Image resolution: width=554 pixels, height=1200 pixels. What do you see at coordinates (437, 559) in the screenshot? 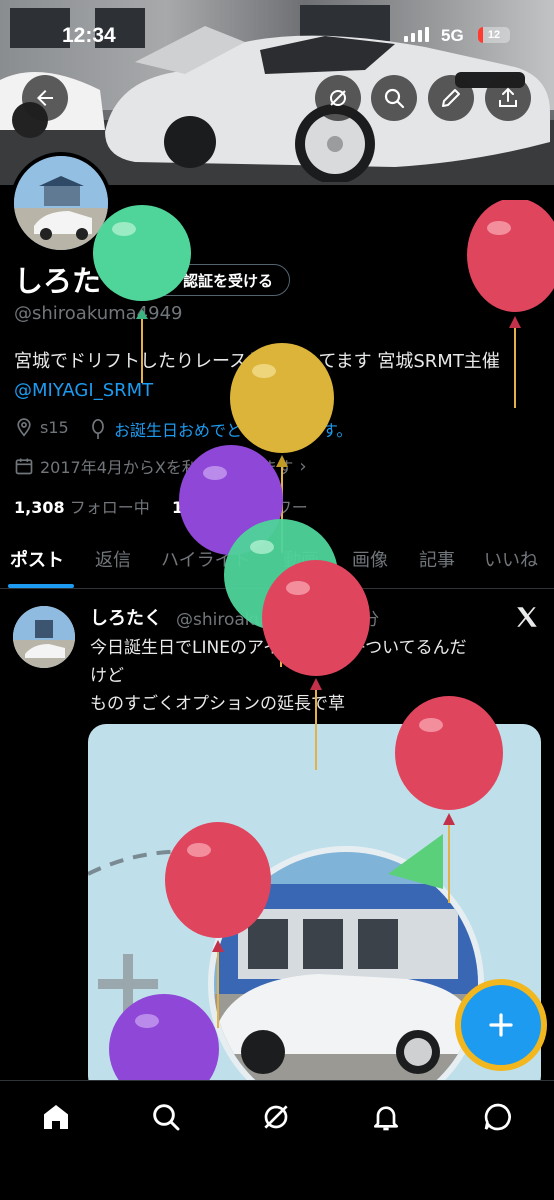
I see `tab-articles: 記事` at bounding box center [437, 559].